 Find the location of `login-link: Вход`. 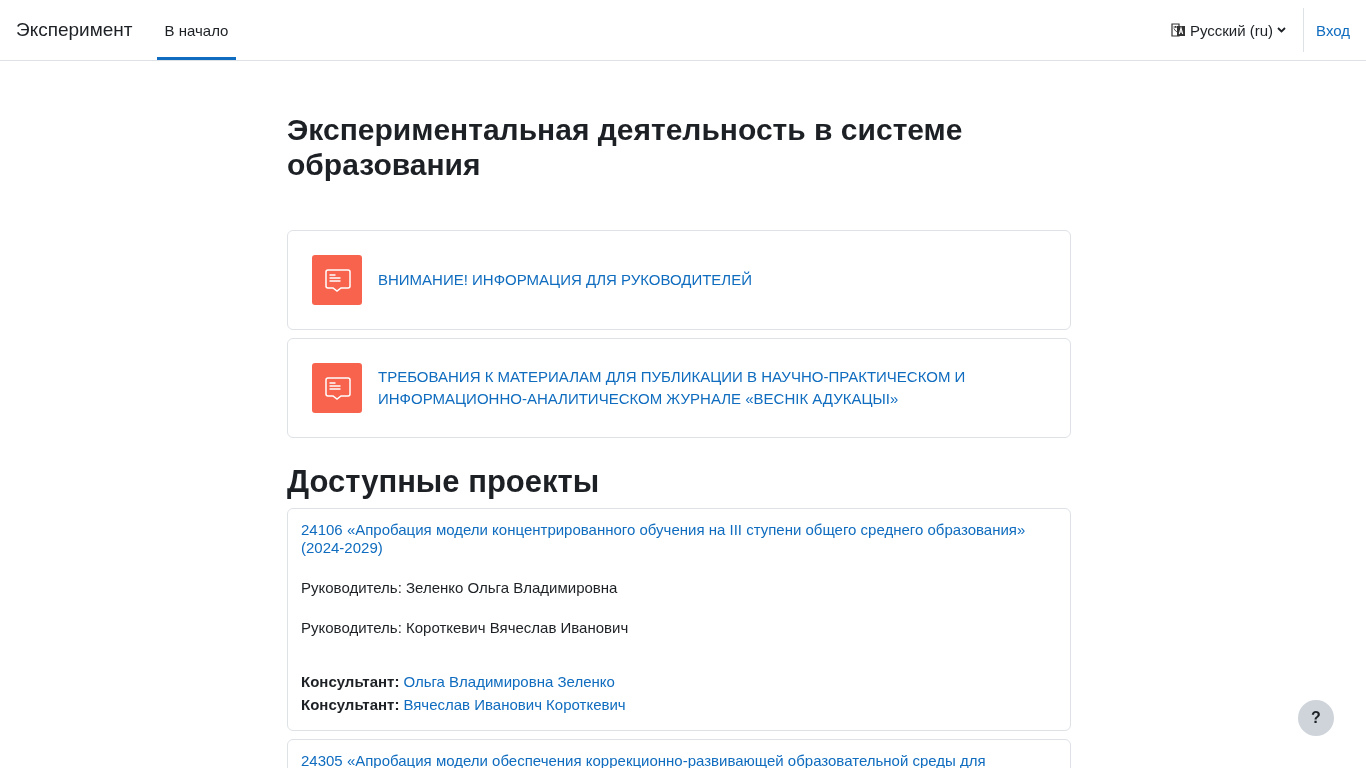

login-link: Вход is located at coordinates (1333, 30).